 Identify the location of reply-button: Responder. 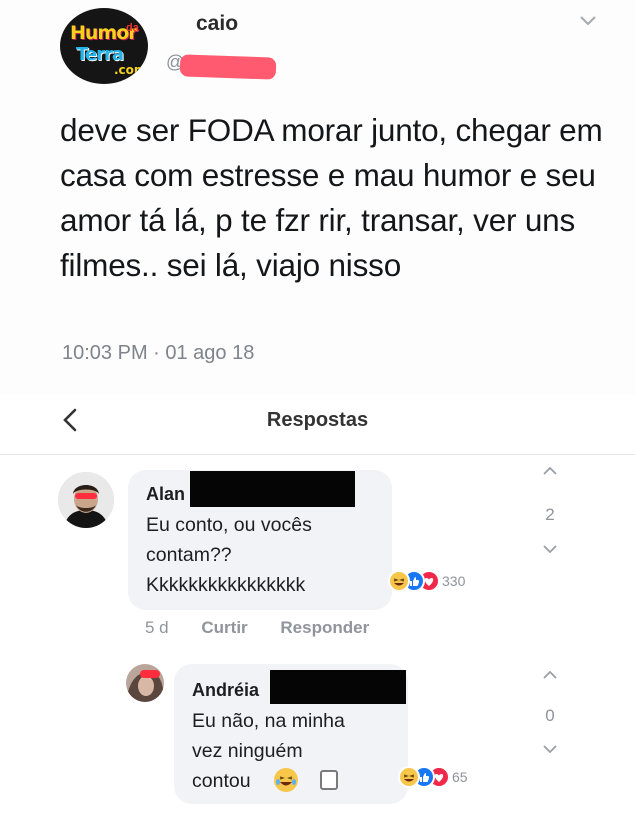
(324, 627).